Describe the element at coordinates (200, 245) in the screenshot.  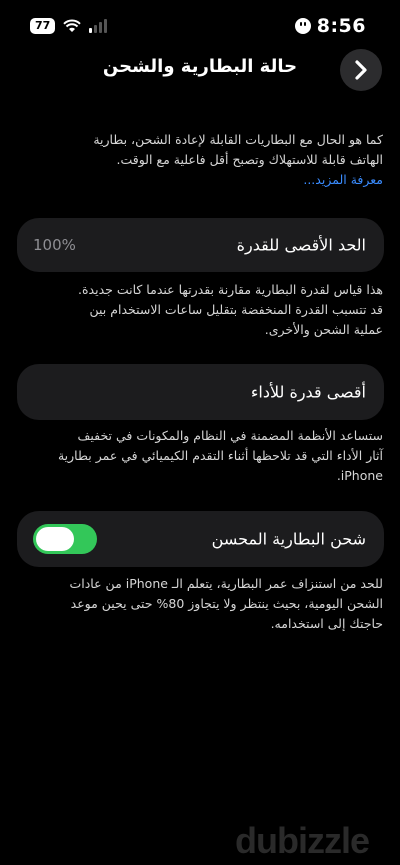
I see `max-capacity-row: الحد الأقصى للقدرة 100%` at that location.